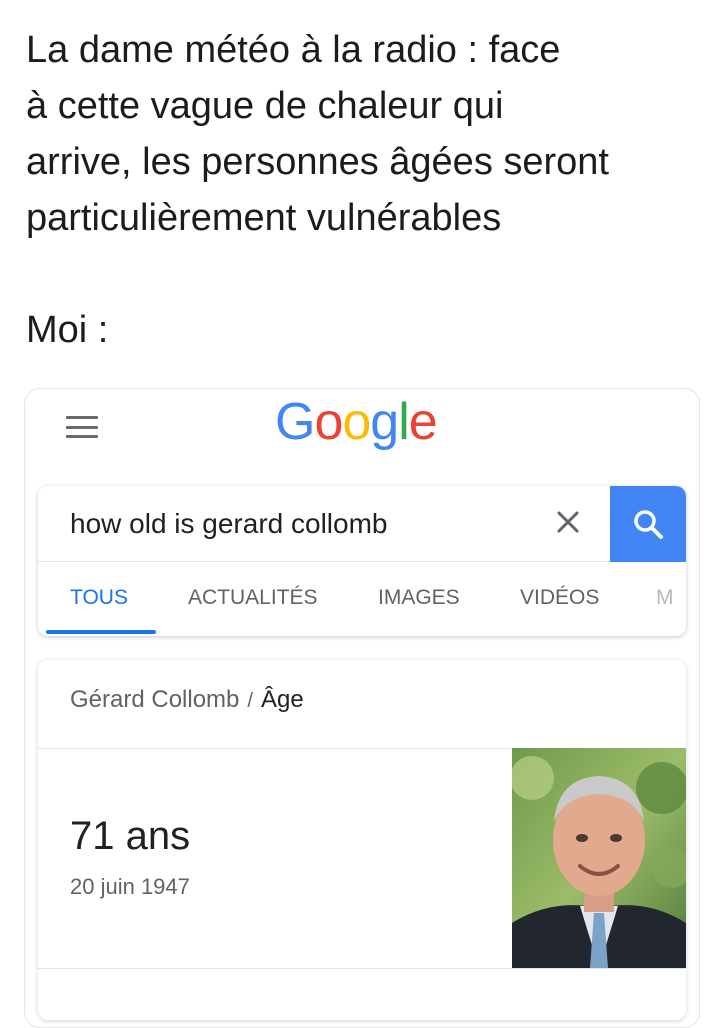 The height and width of the screenshot is (1028, 720). Describe the element at coordinates (295, 422) in the screenshot. I see `logo-letter: G` at that location.